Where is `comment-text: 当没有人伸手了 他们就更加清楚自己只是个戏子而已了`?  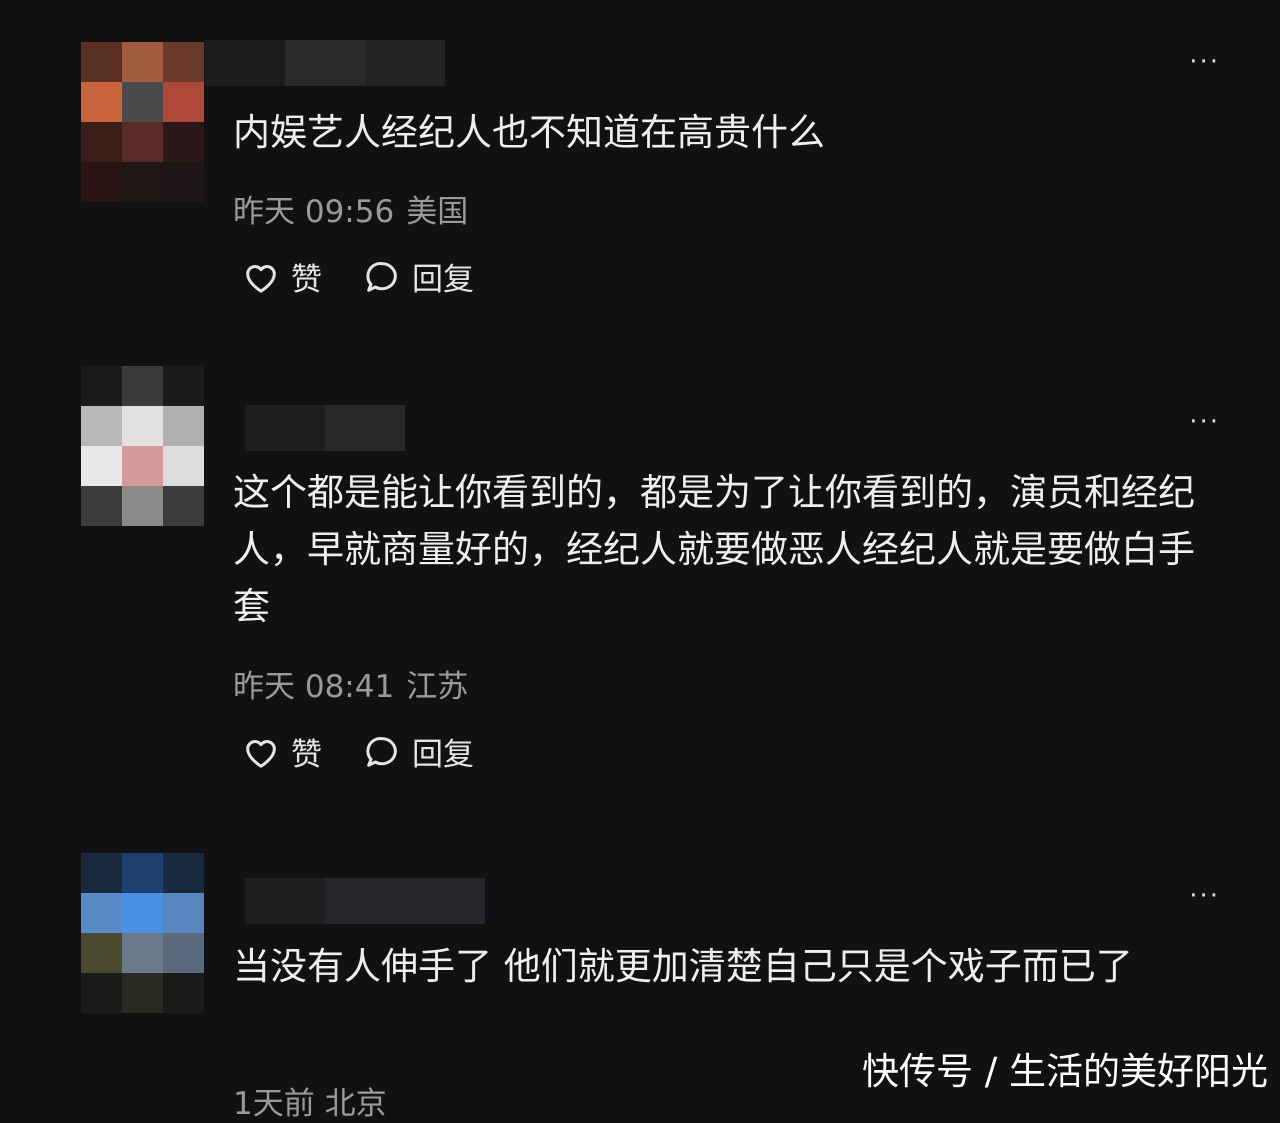 comment-text: 当没有人伸手了 他们就更加清楚自己只是个戏子而已了 is located at coordinates (683, 966).